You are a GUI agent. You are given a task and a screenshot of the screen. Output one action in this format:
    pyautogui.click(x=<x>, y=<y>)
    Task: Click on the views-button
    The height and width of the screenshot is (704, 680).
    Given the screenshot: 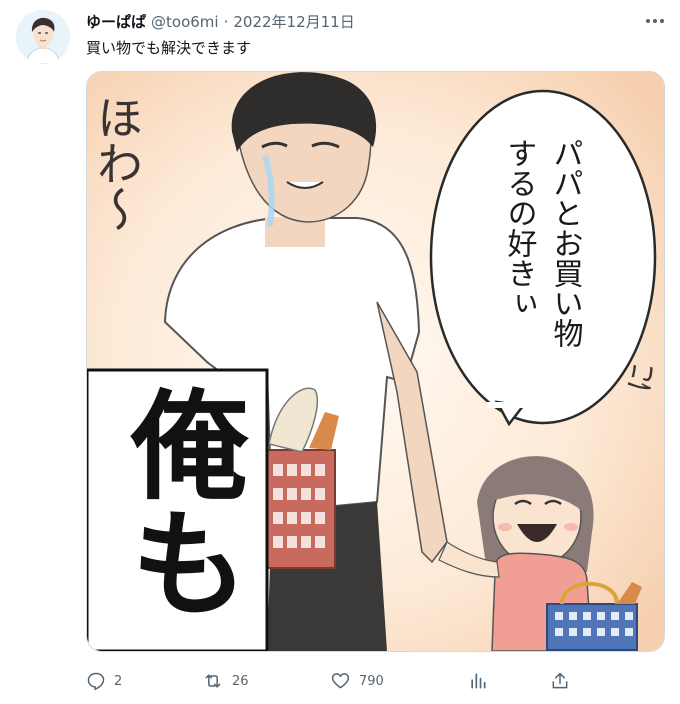 What is the action you would take?
    pyautogui.click(x=478, y=681)
    